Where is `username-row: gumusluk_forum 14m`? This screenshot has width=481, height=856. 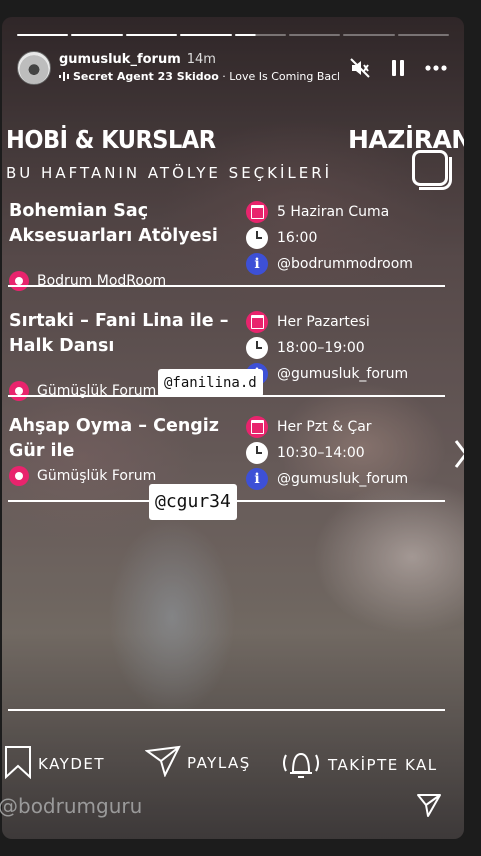
username-row: gumusluk_forum 14m is located at coordinates (137, 59).